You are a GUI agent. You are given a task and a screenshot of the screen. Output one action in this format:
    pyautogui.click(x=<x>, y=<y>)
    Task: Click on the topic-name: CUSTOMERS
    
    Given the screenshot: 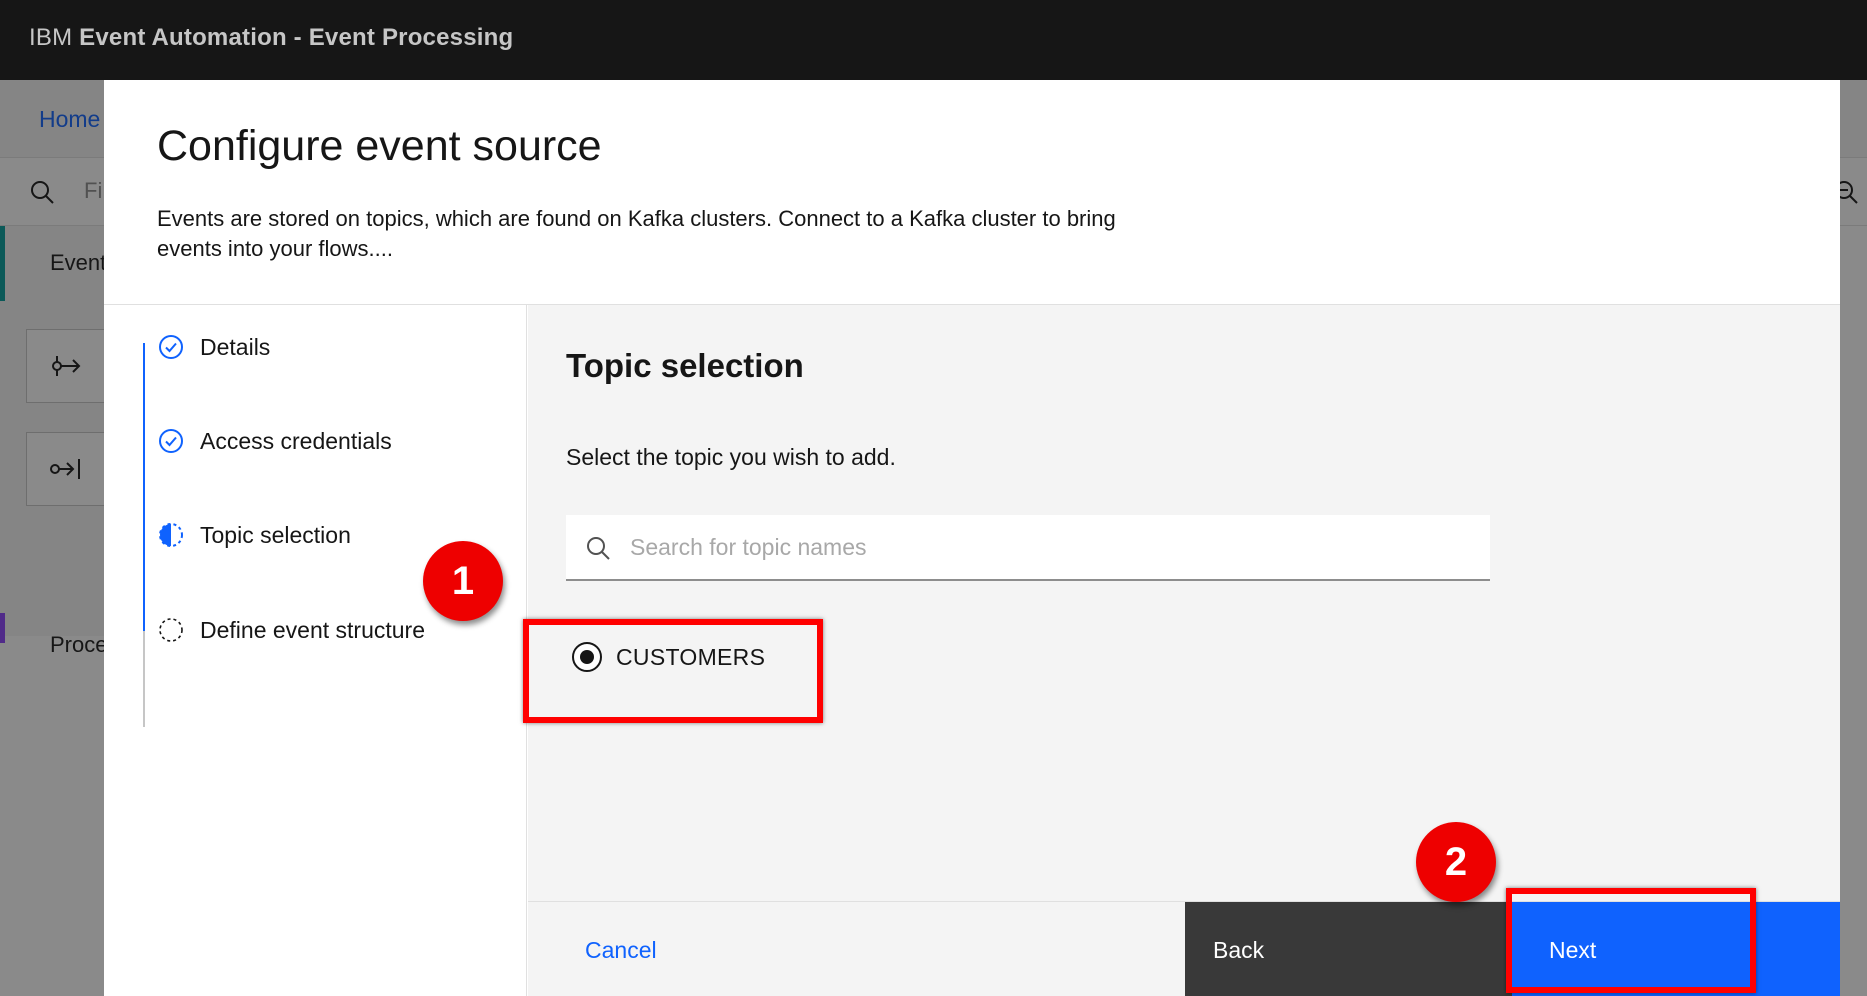 What is the action you would take?
    pyautogui.click(x=691, y=656)
    